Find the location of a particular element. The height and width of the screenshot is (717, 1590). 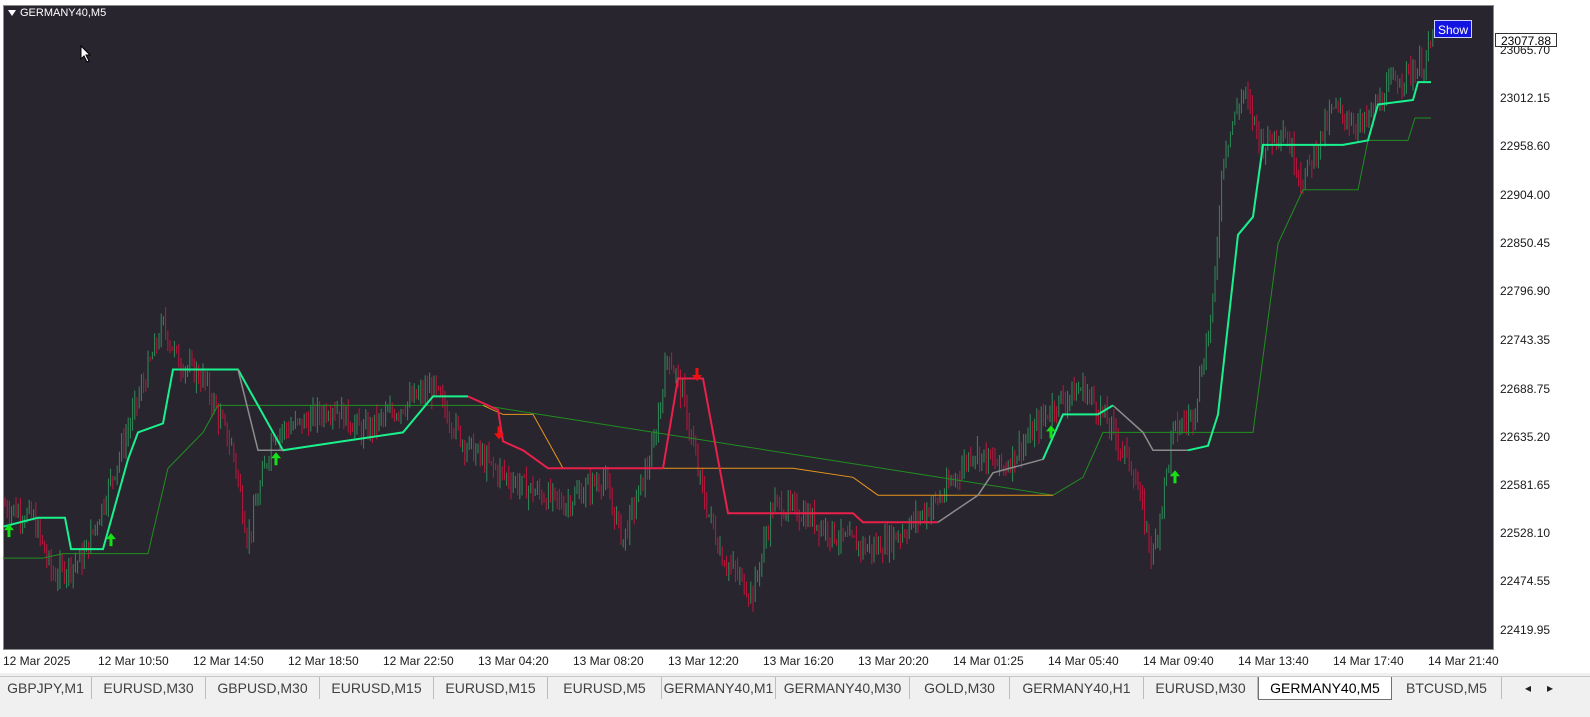

time-axis-label: 14 Mar 01:25 is located at coordinates (988, 661).